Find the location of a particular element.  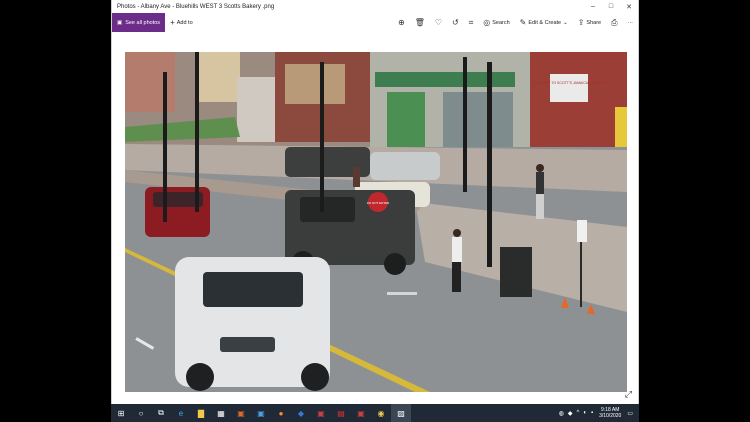

maximize-button: □ is located at coordinates (611, 6).